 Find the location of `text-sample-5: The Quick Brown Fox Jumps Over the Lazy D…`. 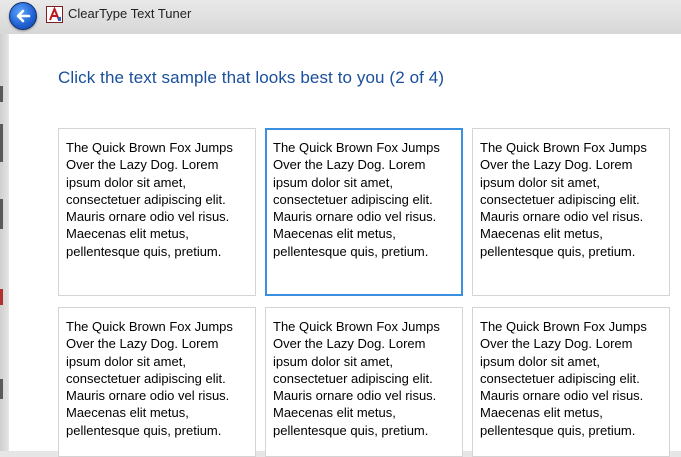

text-sample-5: The Quick Brown Fox Jumps Over the Lazy D… is located at coordinates (364, 382).